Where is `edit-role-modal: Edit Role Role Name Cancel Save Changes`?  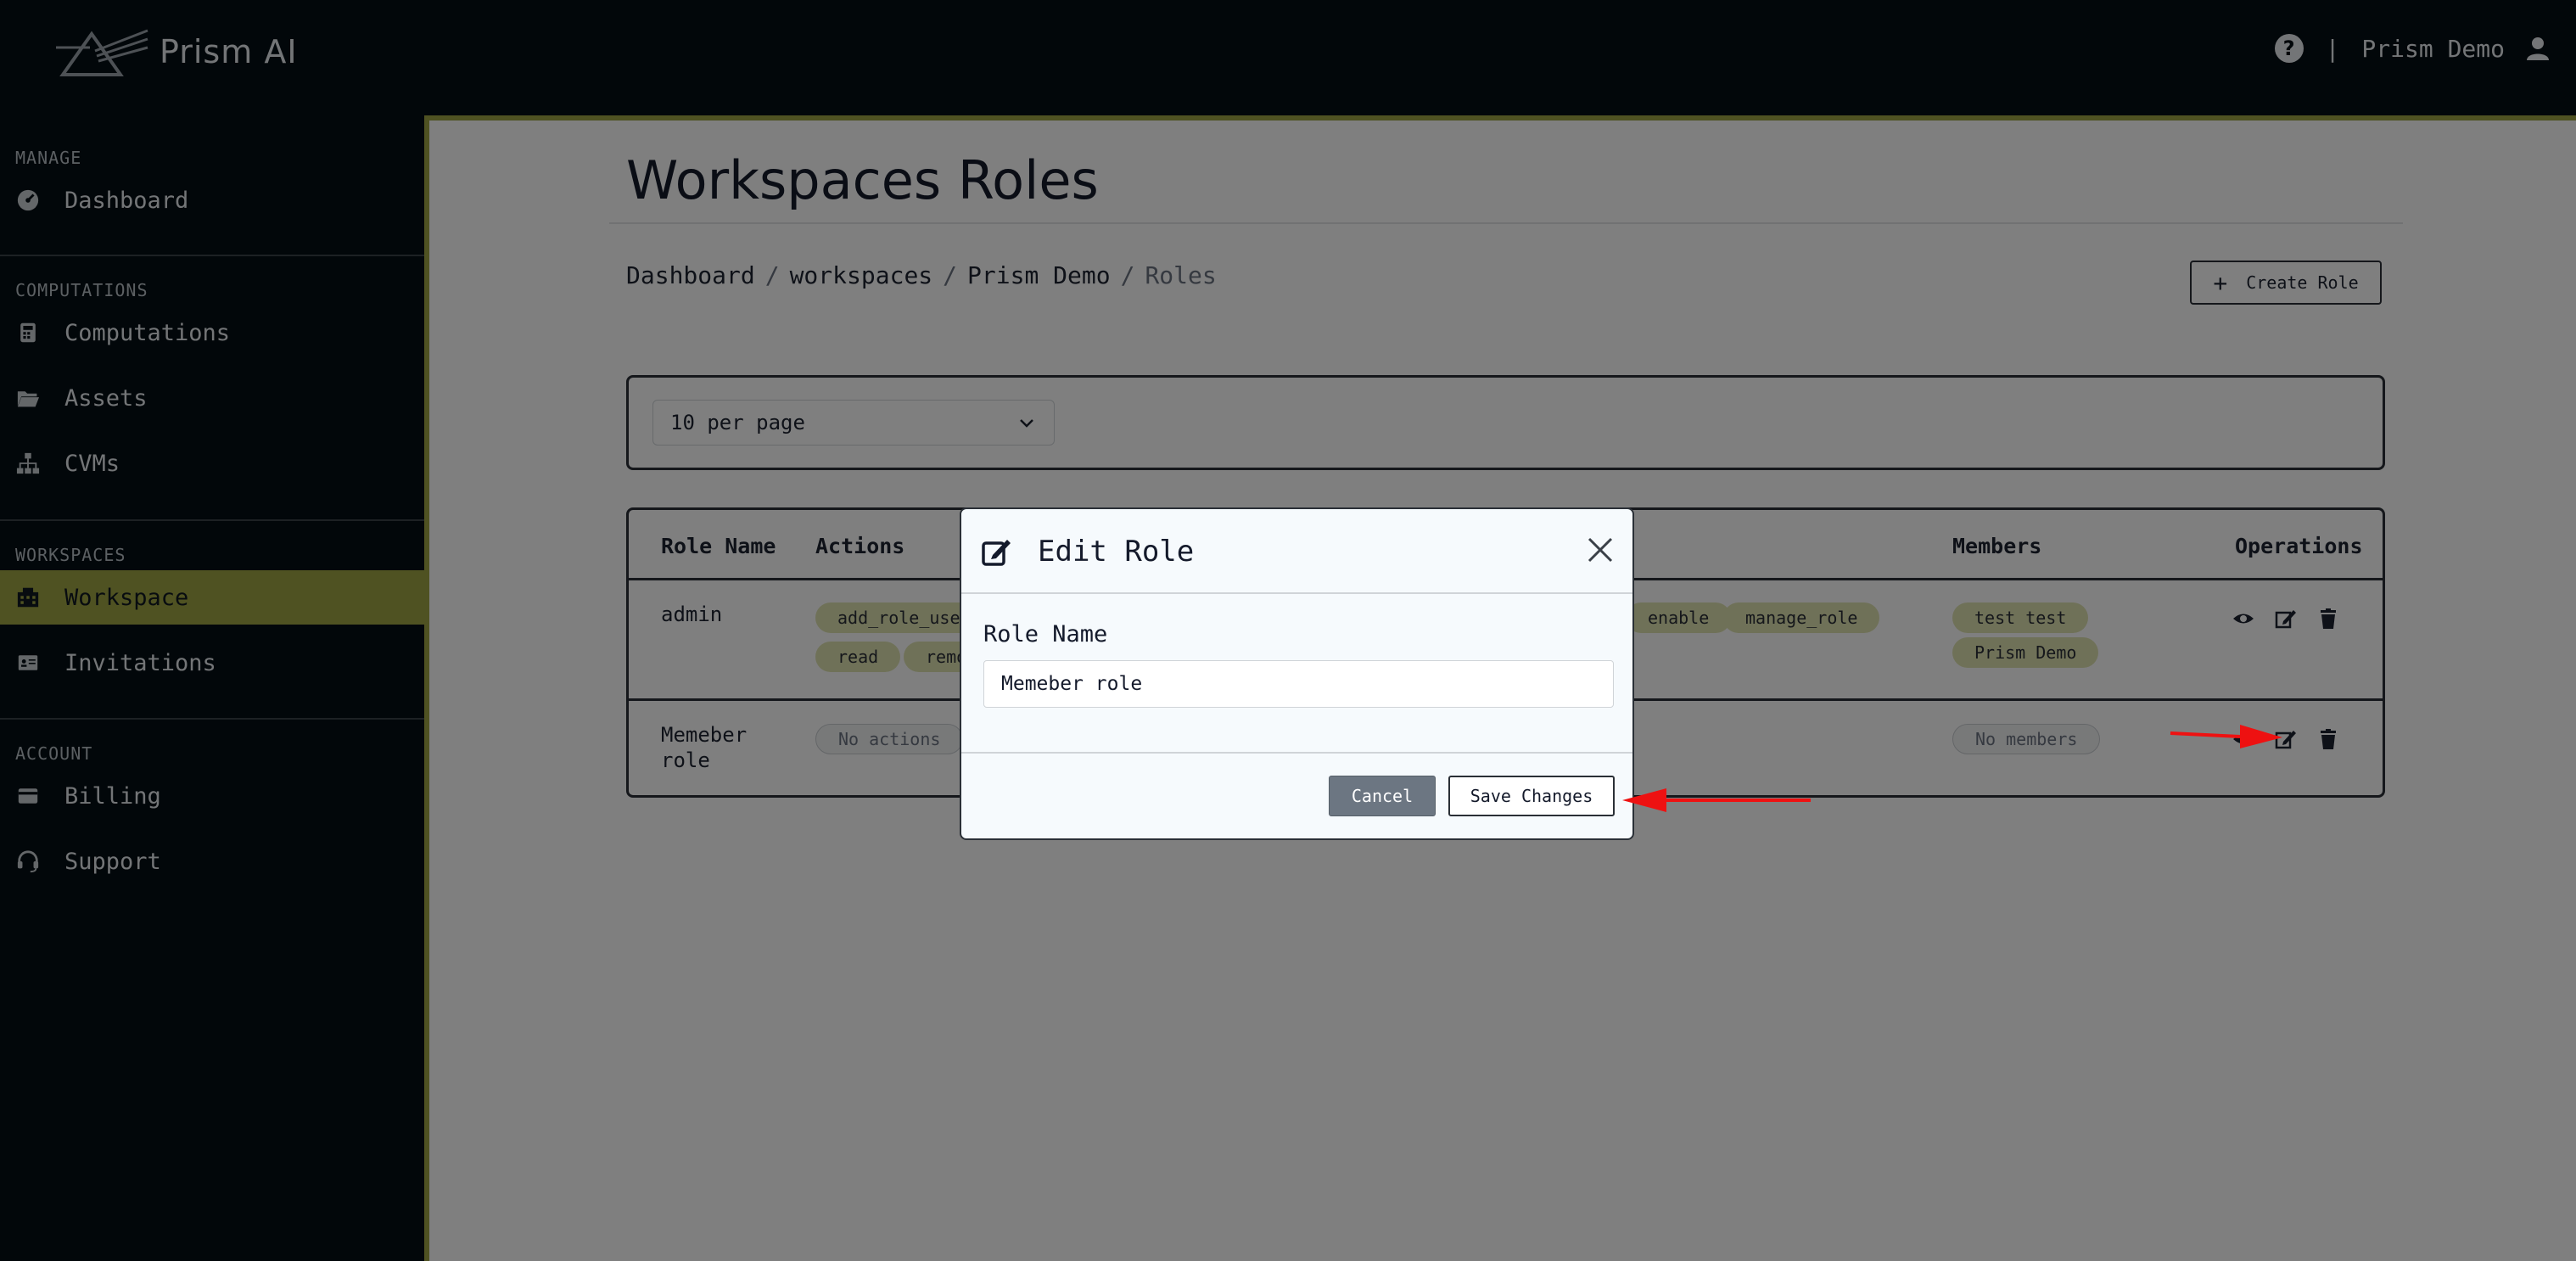 edit-role-modal: Edit Role Role Name Cancel Save Changes is located at coordinates (1297, 673).